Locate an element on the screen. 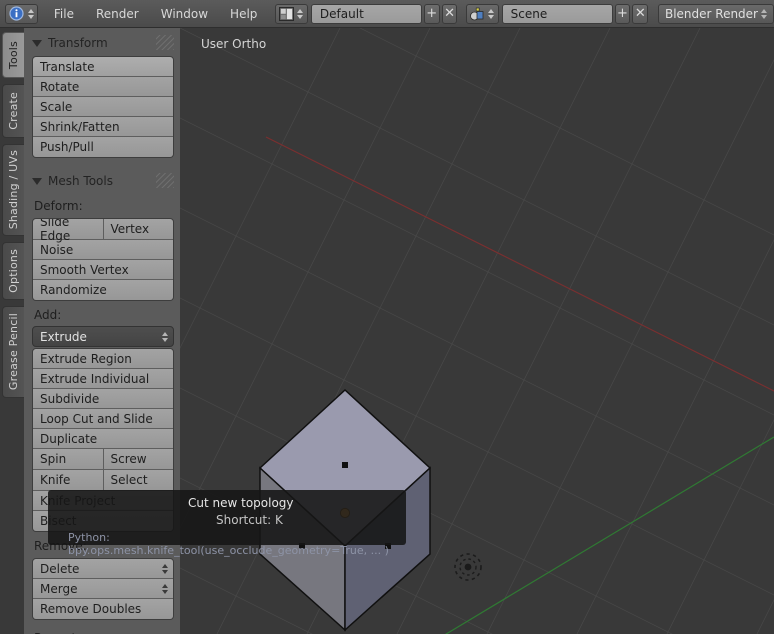 This screenshot has height=634, width=774. sidebar-item-create: Create is located at coordinates (13, 111).